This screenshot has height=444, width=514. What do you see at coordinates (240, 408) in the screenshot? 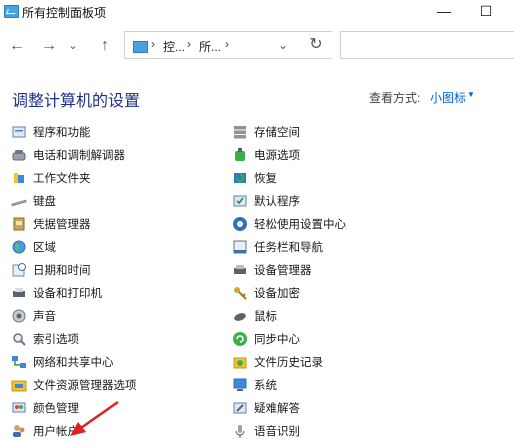
I see `troubleshooting-icon` at bounding box center [240, 408].